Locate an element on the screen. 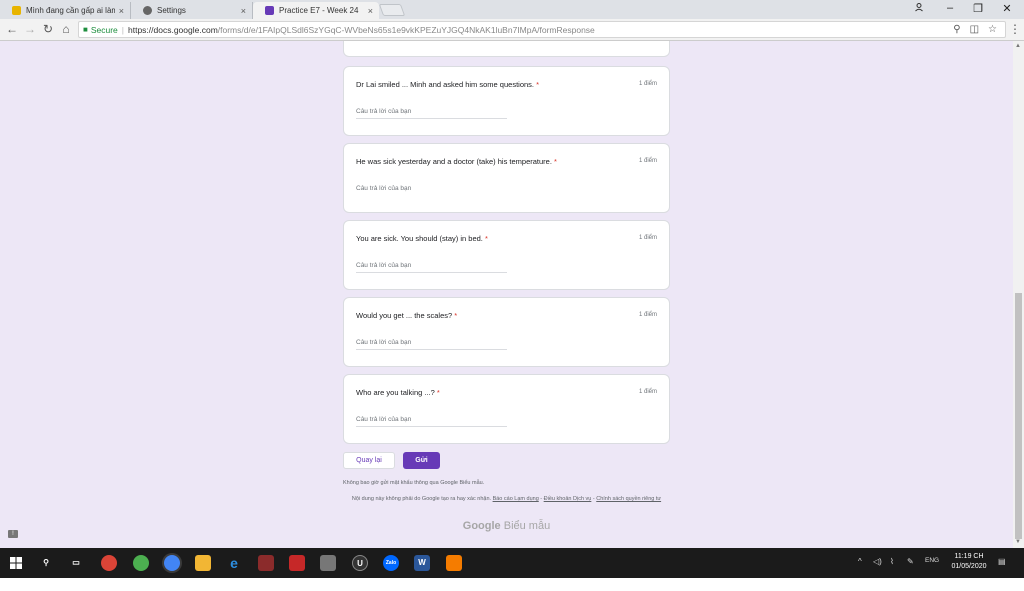  chrome-active-icon is located at coordinates (172, 563).